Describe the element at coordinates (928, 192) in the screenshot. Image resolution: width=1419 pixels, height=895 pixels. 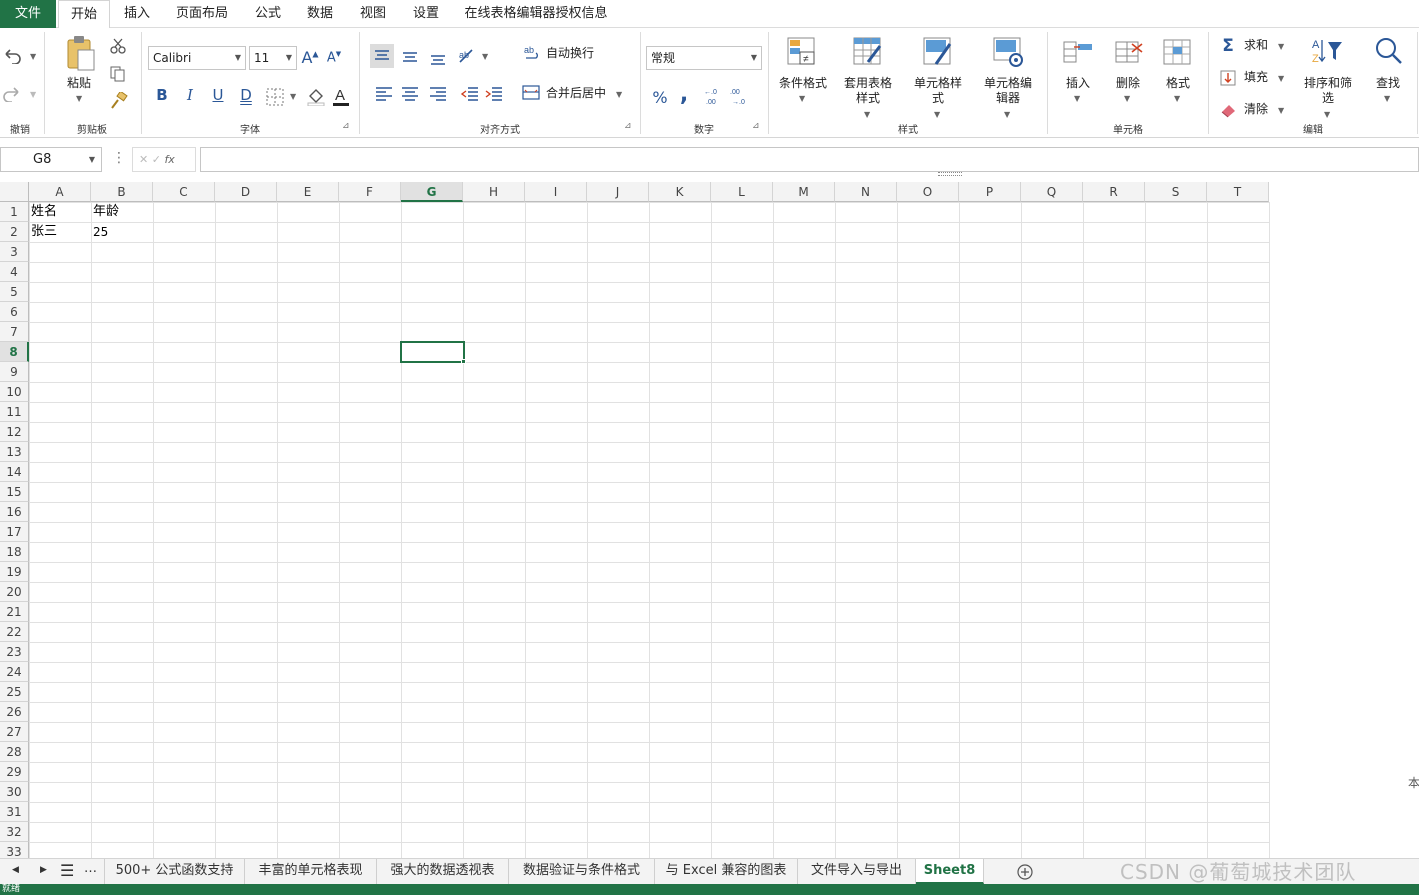
I see `column-header-o: O` at that location.